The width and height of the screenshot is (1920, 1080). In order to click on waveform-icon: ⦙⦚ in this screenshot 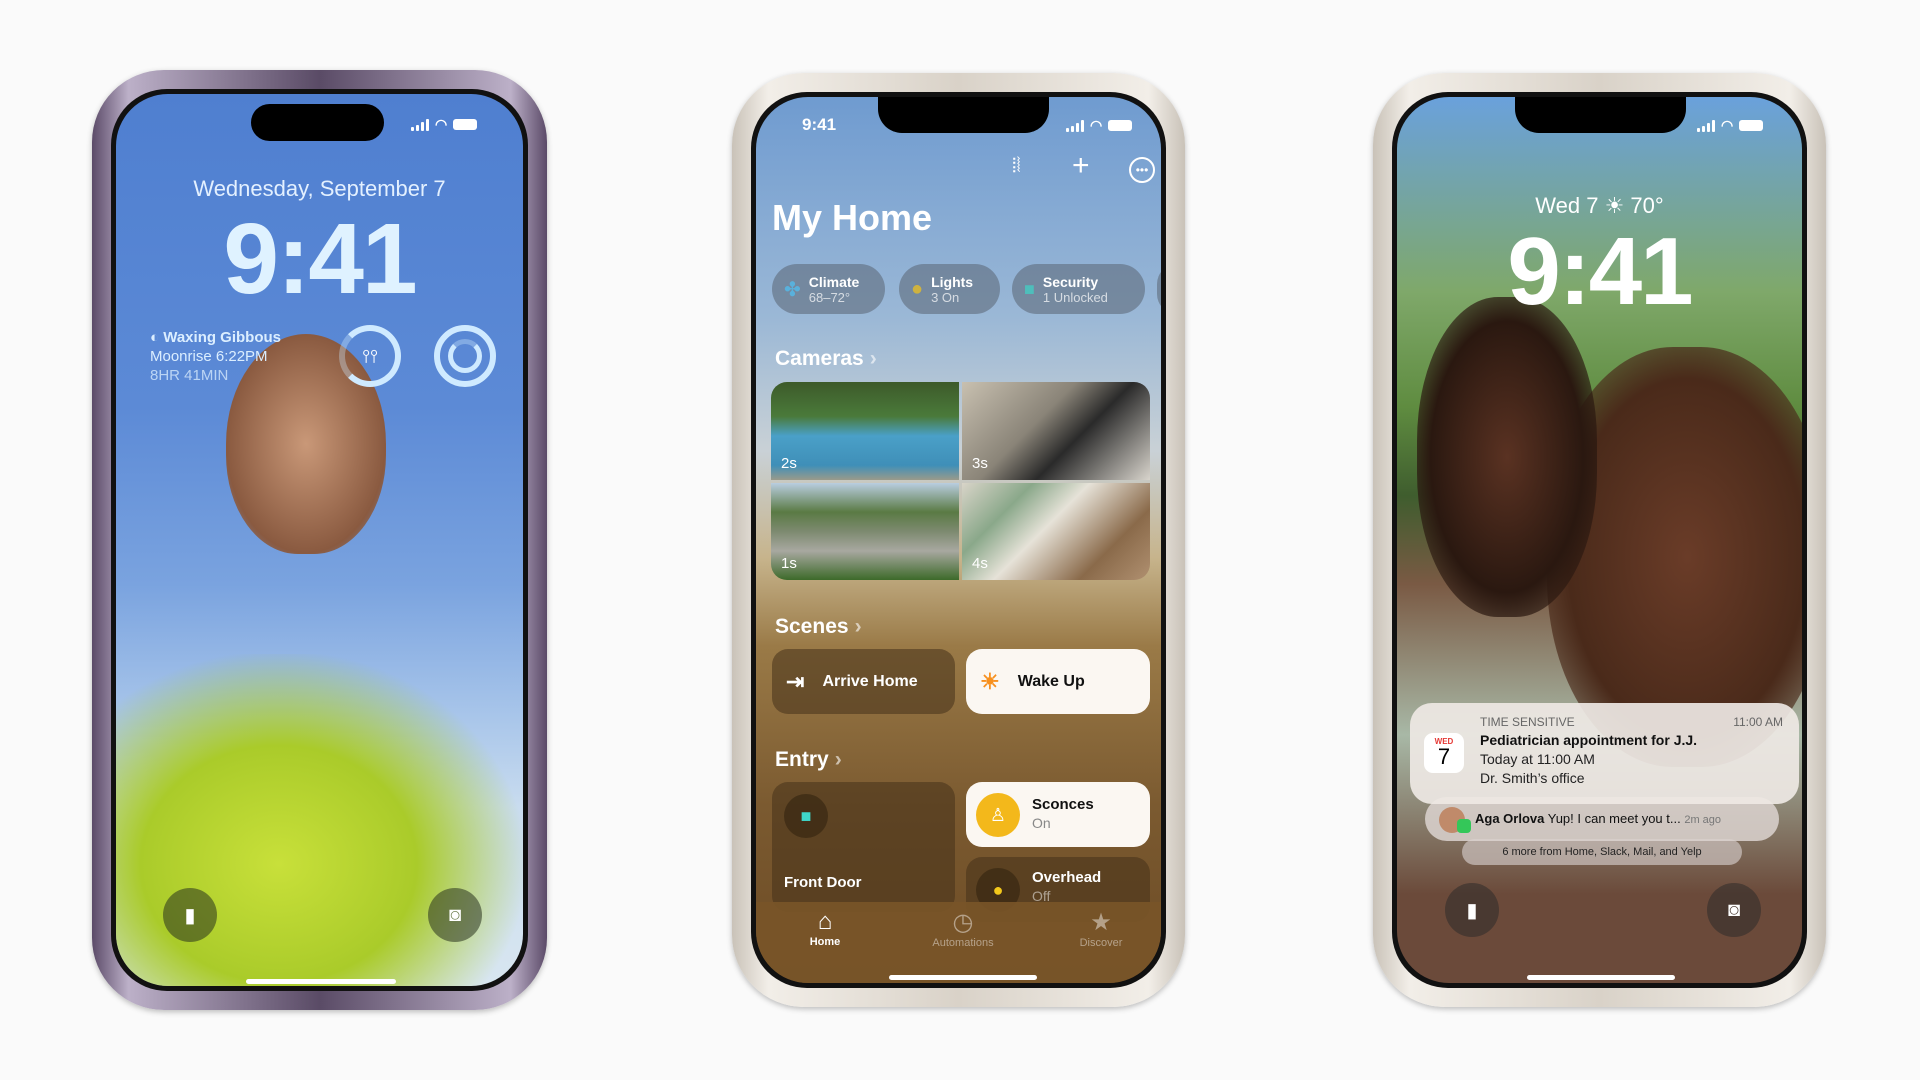, I will do `click(1016, 166)`.